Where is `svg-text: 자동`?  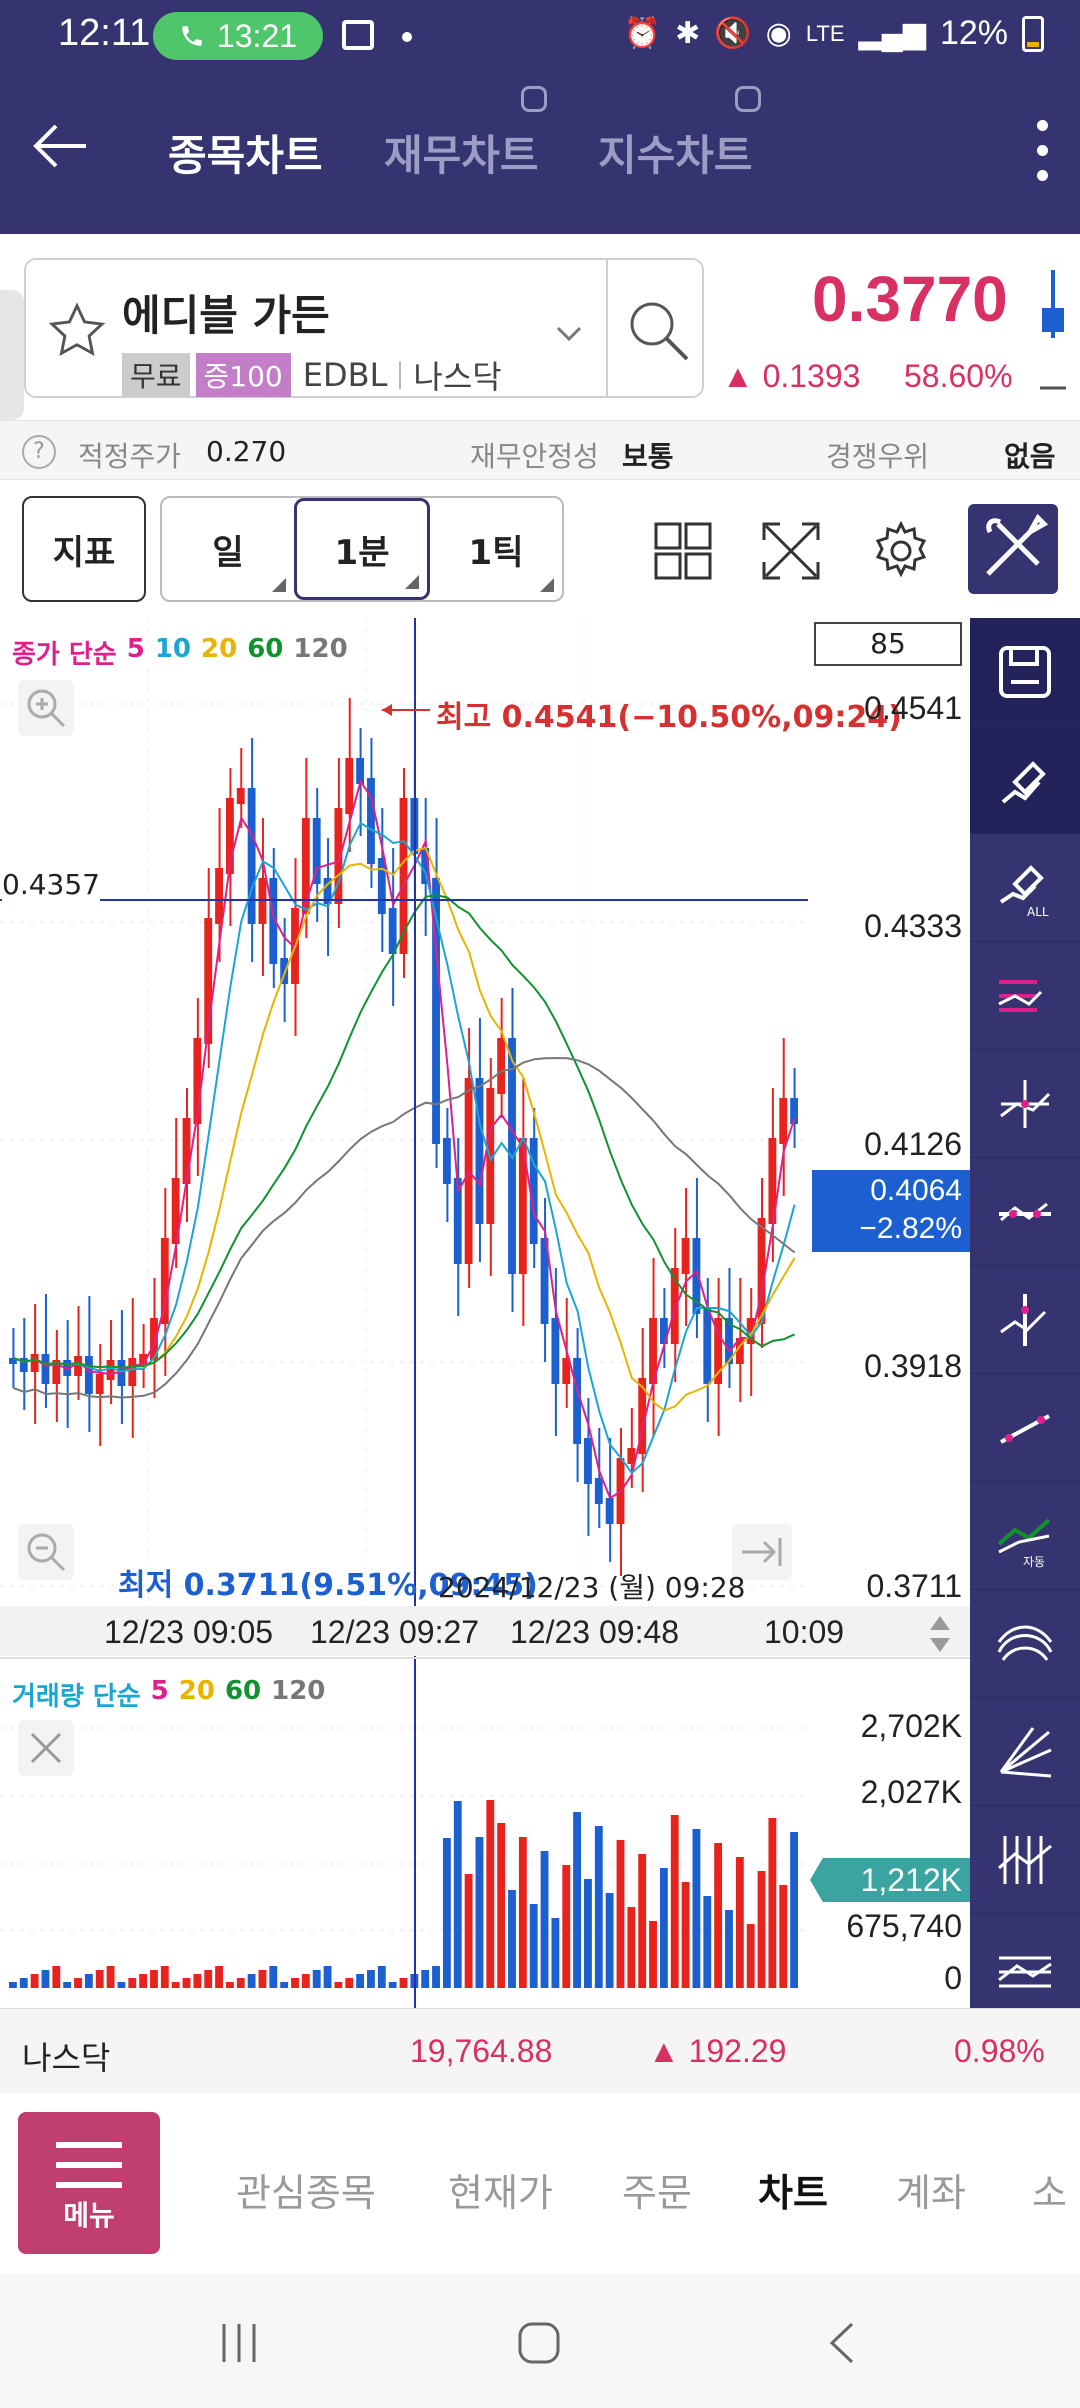
svg-text: 자동 is located at coordinates (1034, 1561).